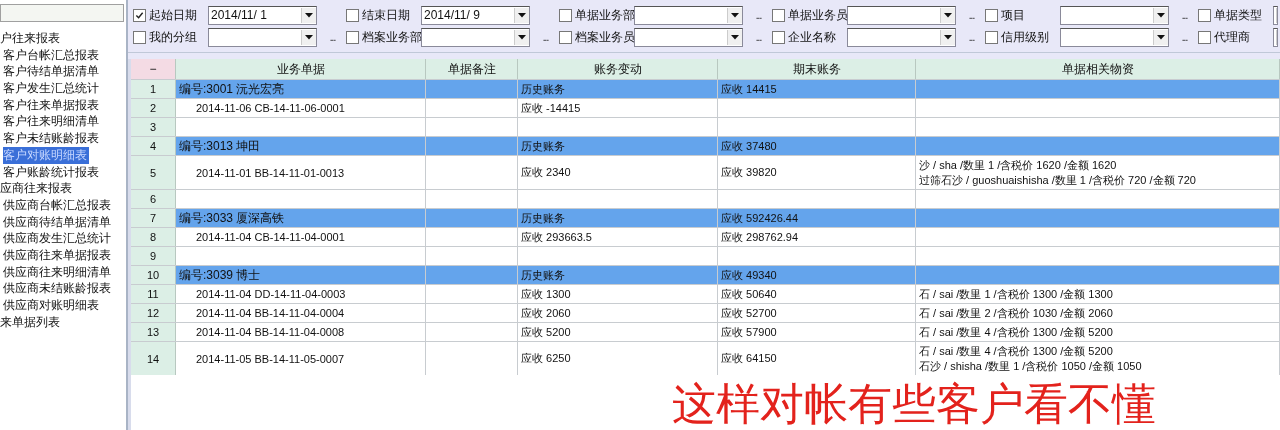  I want to click on table-cell: 应收 49340, so click(817, 275).